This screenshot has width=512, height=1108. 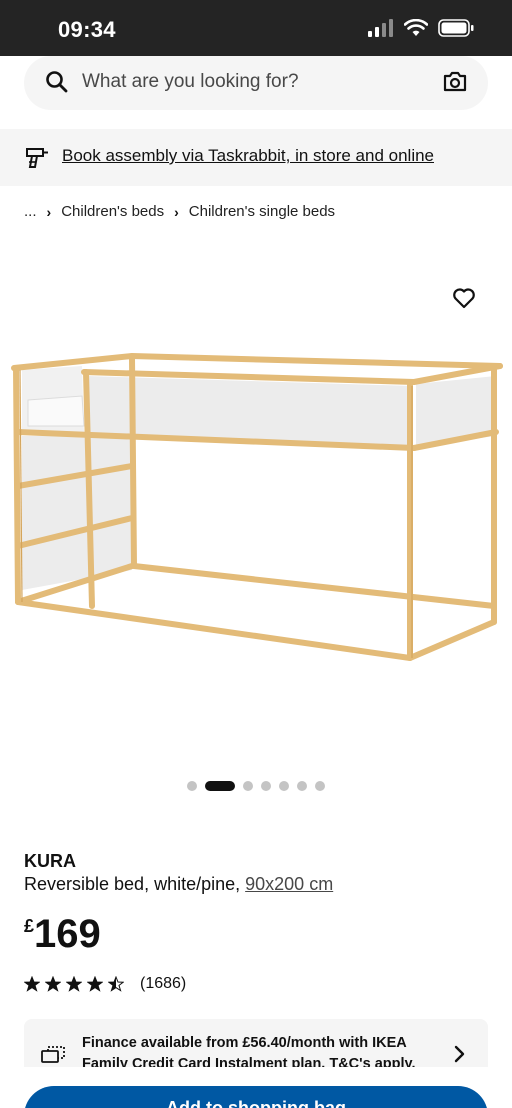 What do you see at coordinates (53, 1055) in the screenshot?
I see `credit-card-icon` at bounding box center [53, 1055].